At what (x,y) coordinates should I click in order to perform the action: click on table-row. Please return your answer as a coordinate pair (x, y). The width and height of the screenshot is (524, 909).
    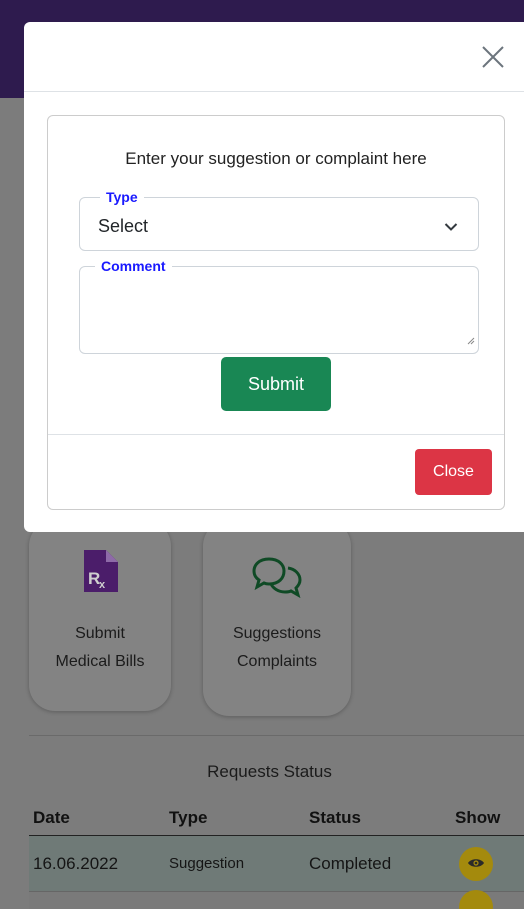
    Looking at the image, I should click on (276, 899).